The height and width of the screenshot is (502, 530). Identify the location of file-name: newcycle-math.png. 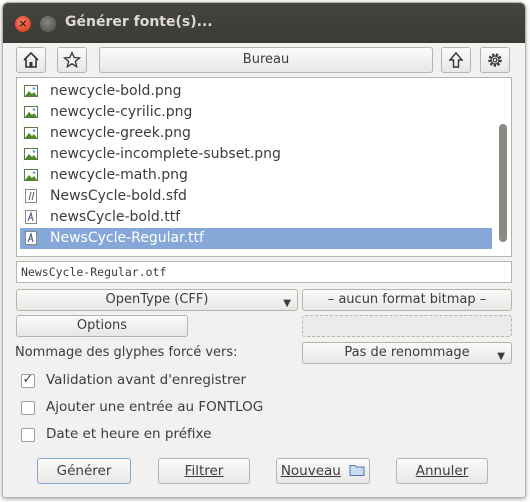
(119, 175).